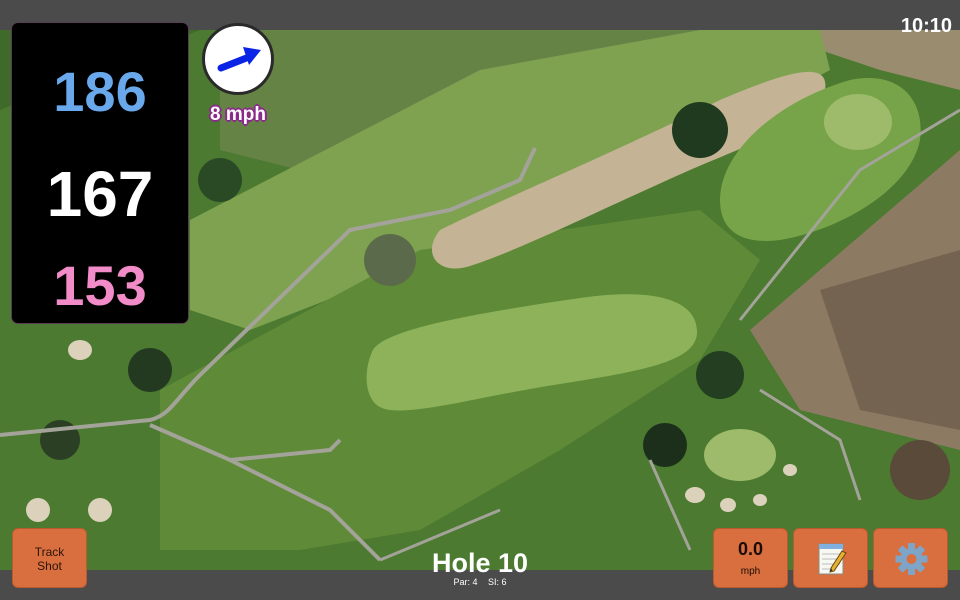  What do you see at coordinates (480, 582) in the screenshot?
I see `hole-info: Par: 4 SI: 6` at bounding box center [480, 582].